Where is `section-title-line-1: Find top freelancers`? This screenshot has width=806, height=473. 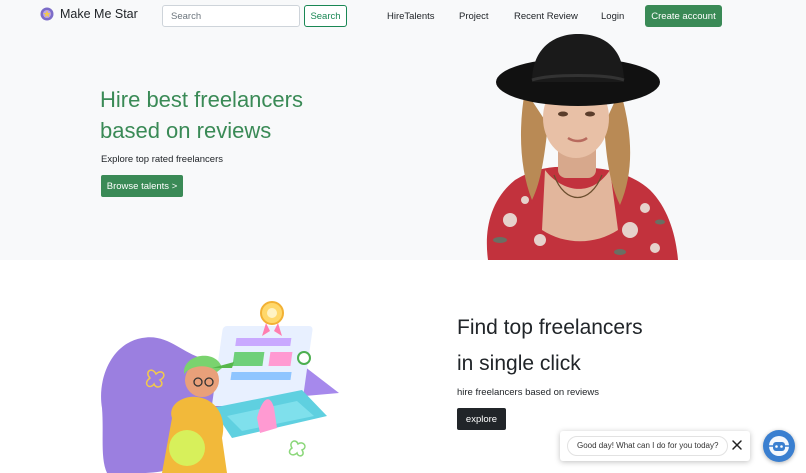
section-title-line-1: Find top freelancers is located at coordinates (550, 327).